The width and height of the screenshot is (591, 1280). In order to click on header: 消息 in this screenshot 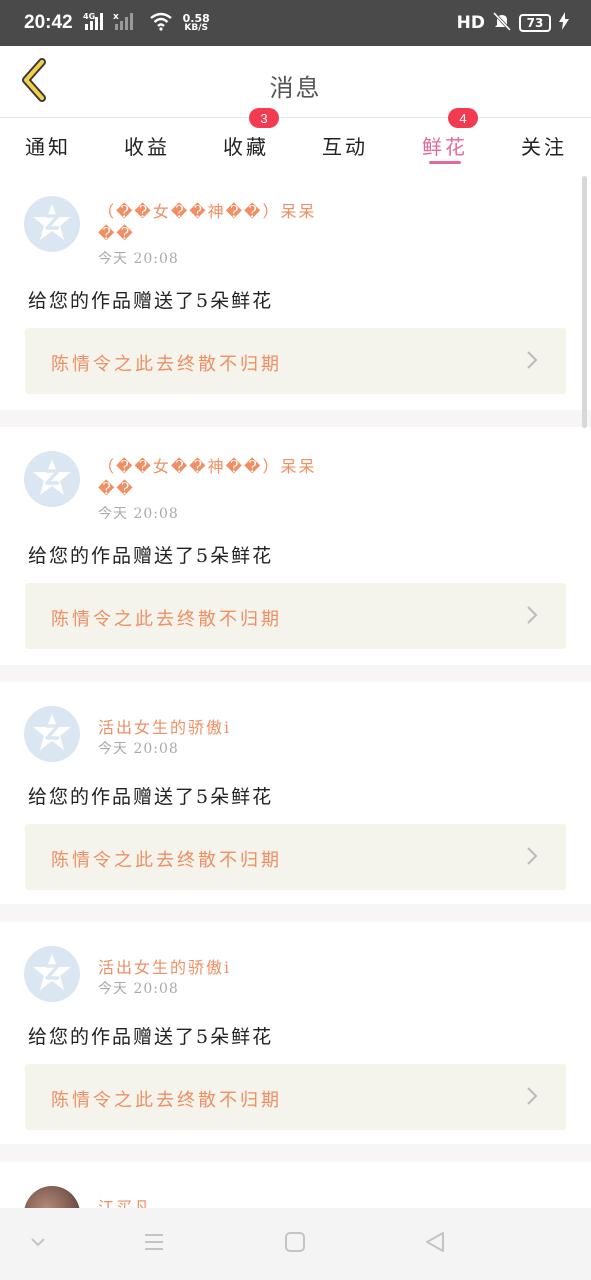, I will do `click(295, 82)`.